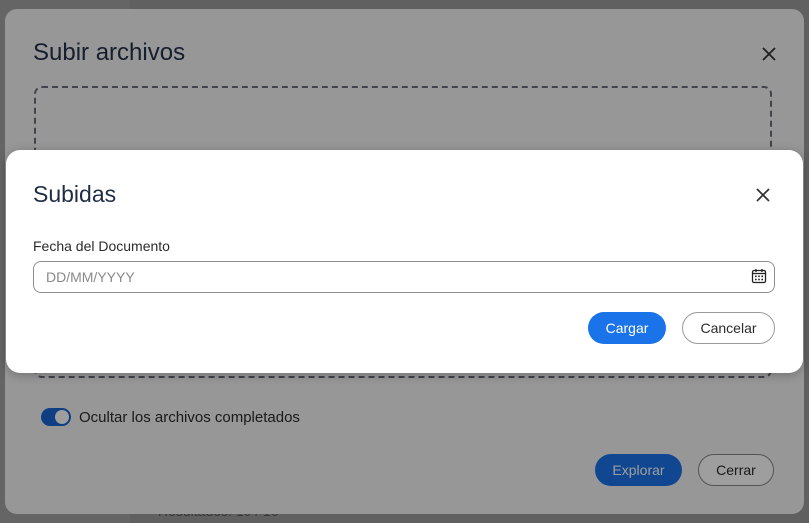 The image size is (809, 523). Describe the element at coordinates (627, 328) in the screenshot. I see `upload-submit-button: Cargar` at that location.